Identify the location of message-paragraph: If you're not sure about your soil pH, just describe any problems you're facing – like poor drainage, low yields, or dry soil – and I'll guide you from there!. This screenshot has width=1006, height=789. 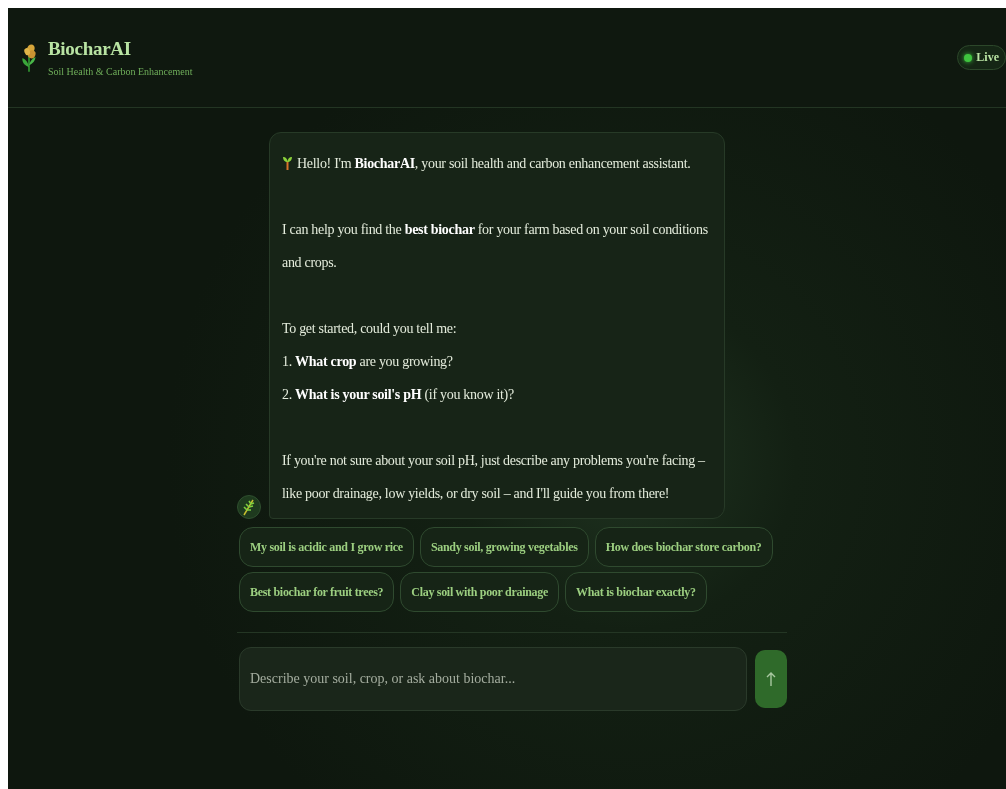
(494, 477).